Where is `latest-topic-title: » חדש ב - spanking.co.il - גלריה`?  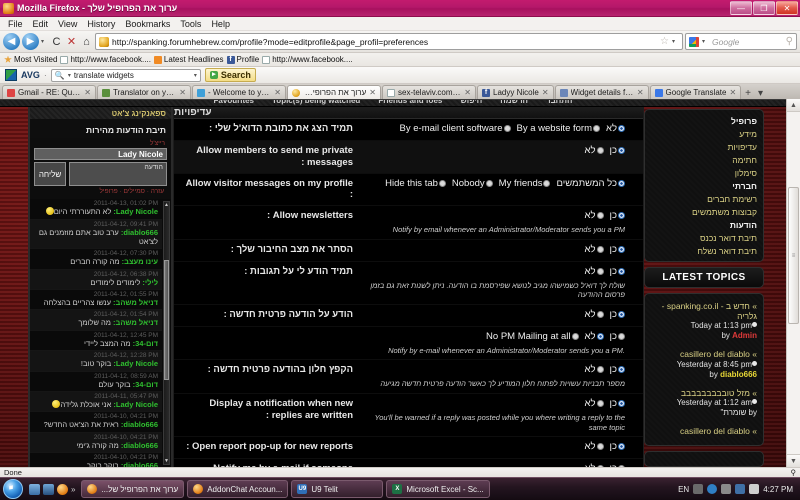 latest-topic-title: » חדש ב - spanking.co.il - גלריה is located at coordinates (704, 311).